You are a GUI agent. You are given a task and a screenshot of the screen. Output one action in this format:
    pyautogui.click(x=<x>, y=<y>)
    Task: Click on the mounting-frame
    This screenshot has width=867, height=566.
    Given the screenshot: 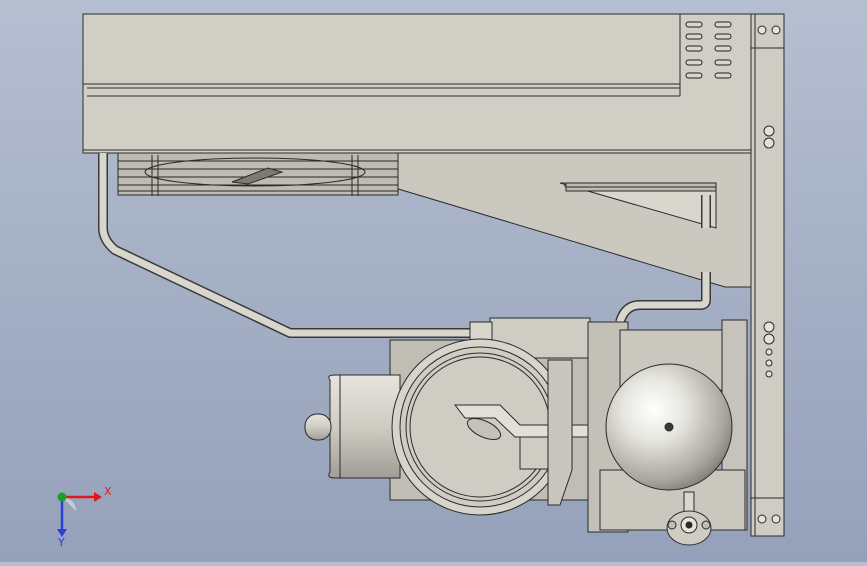 What is the action you would take?
    pyautogui.click(x=767, y=275)
    